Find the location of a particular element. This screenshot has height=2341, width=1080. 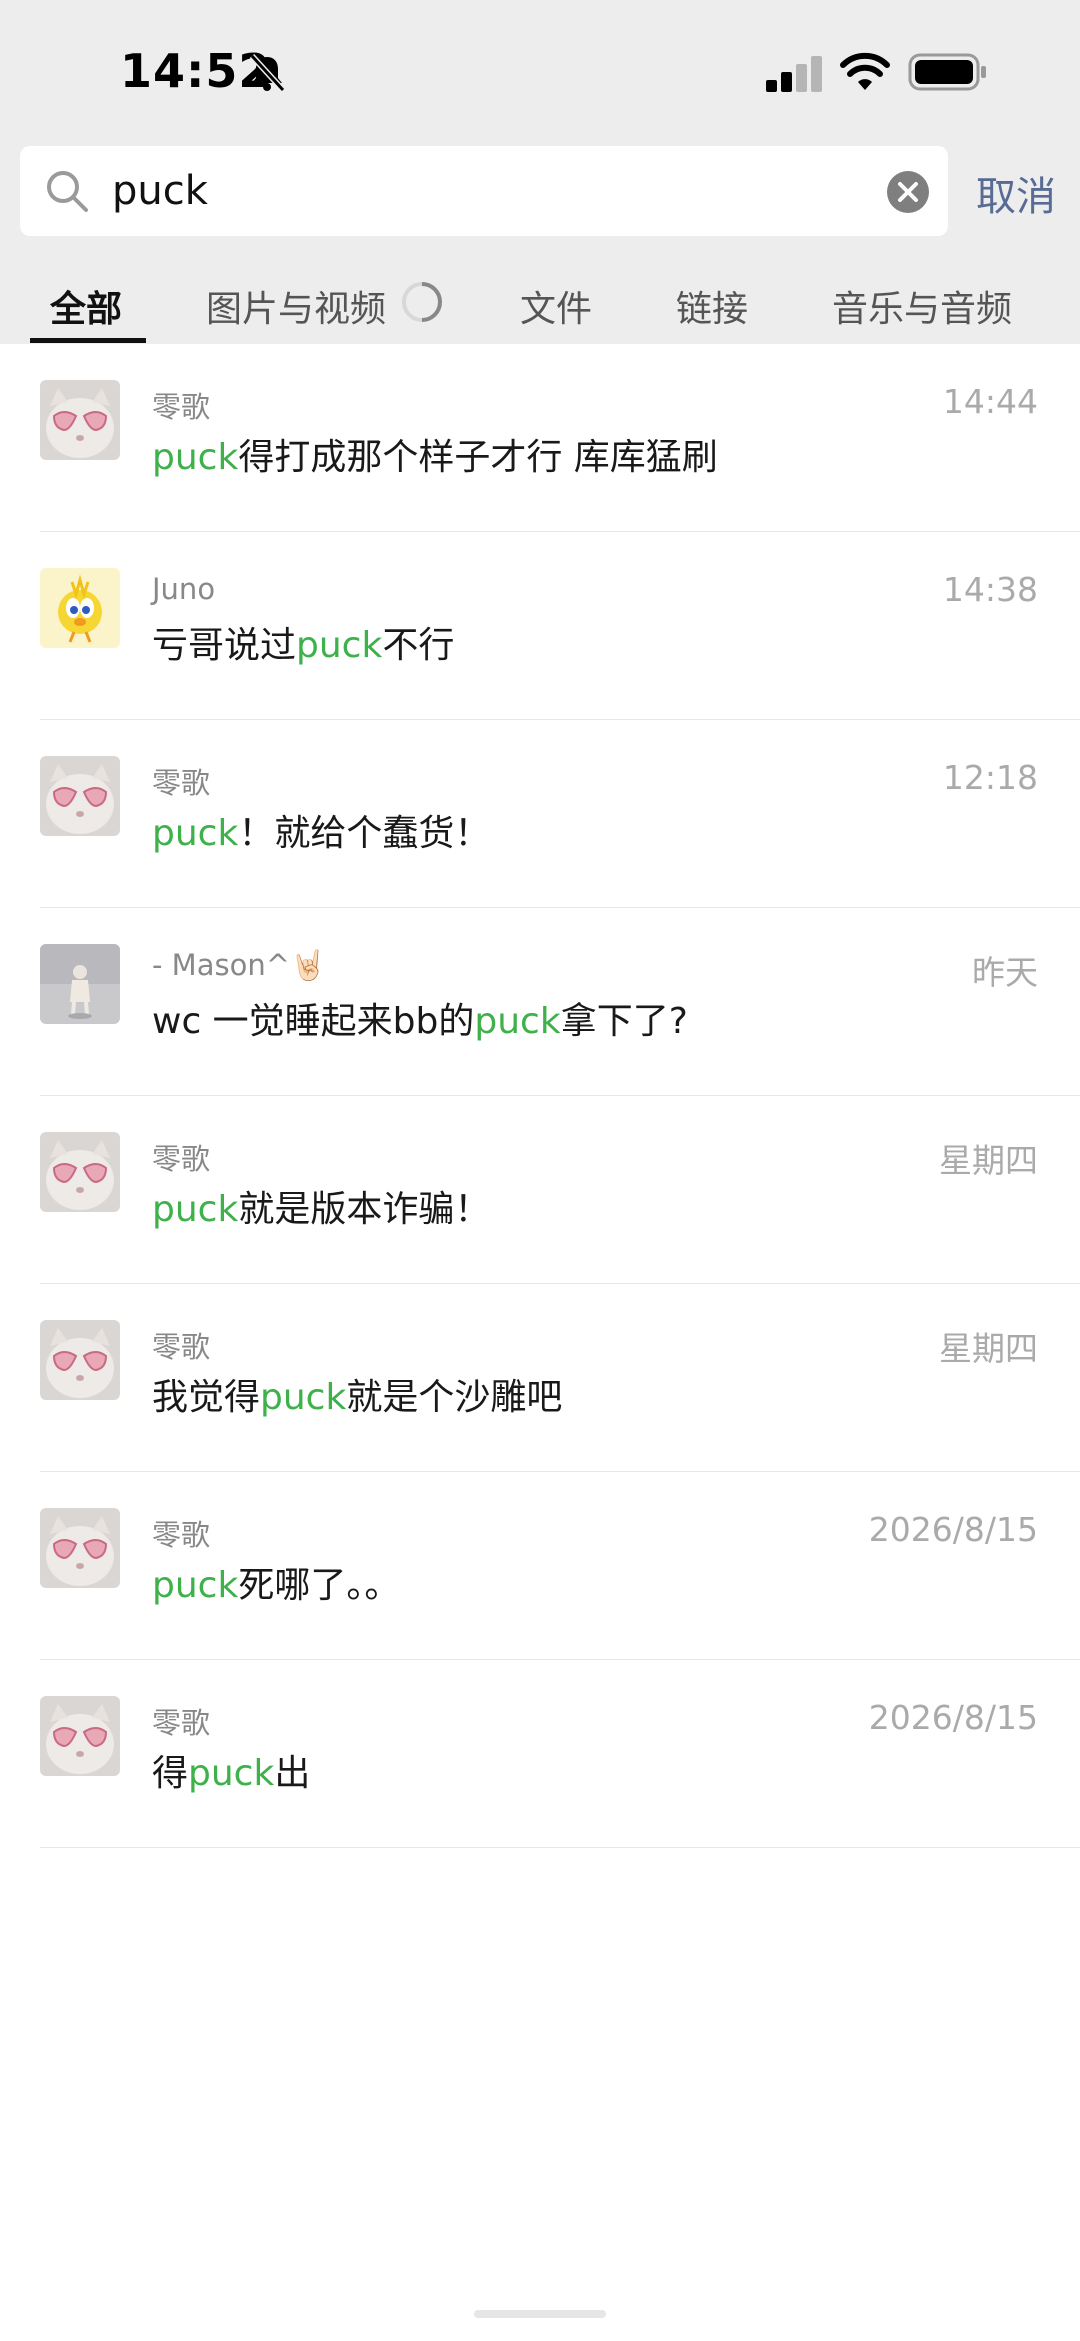

message-text: puck得打成那个样子才行 库库猛刷 is located at coordinates (435, 457).